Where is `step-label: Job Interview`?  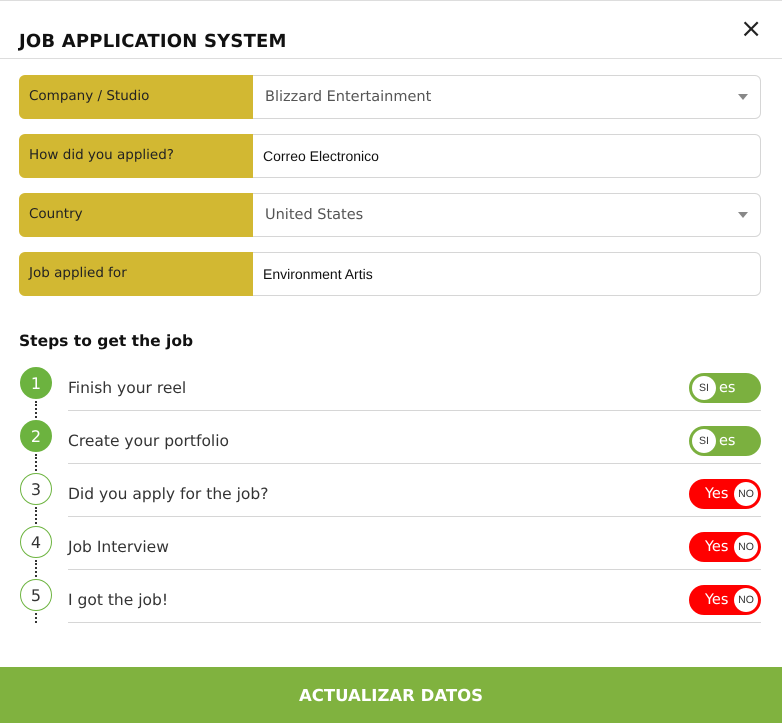
step-label: Job Interview is located at coordinates (118, 547).